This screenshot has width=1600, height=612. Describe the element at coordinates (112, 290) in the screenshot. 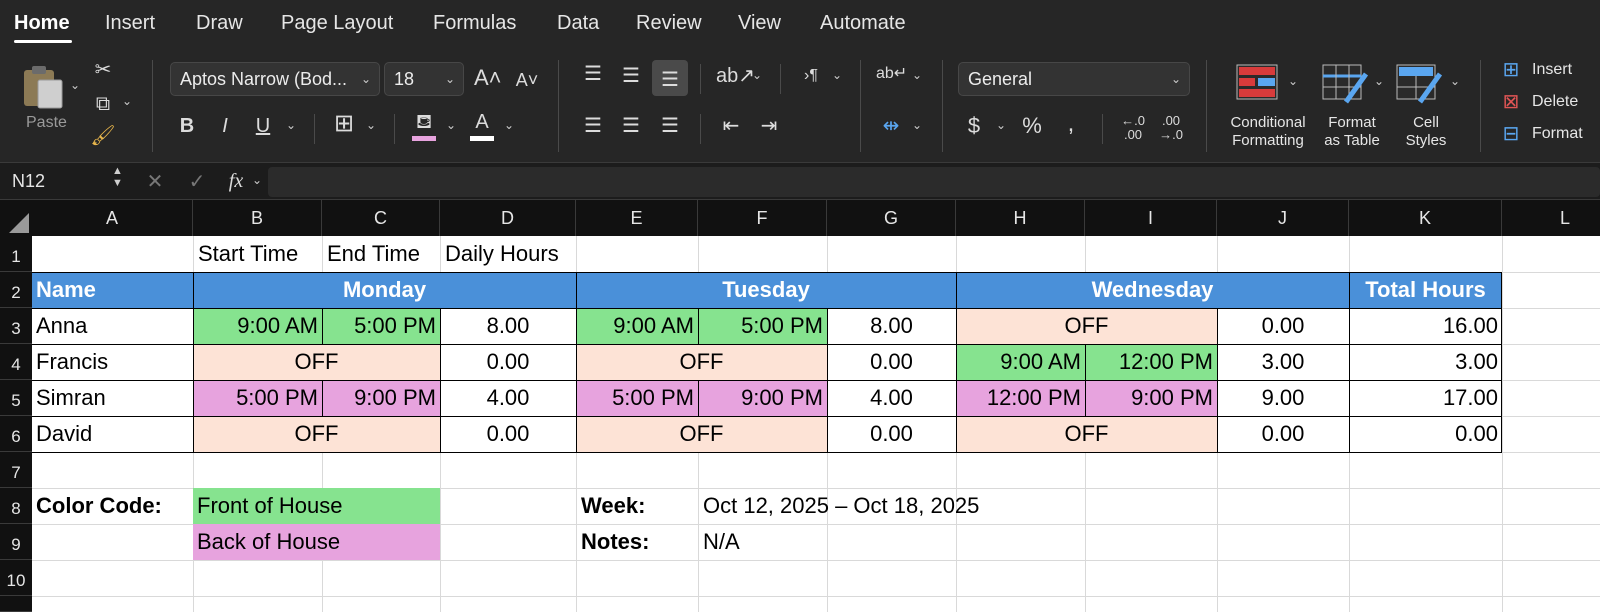

I see `header-name: Name` at that location.